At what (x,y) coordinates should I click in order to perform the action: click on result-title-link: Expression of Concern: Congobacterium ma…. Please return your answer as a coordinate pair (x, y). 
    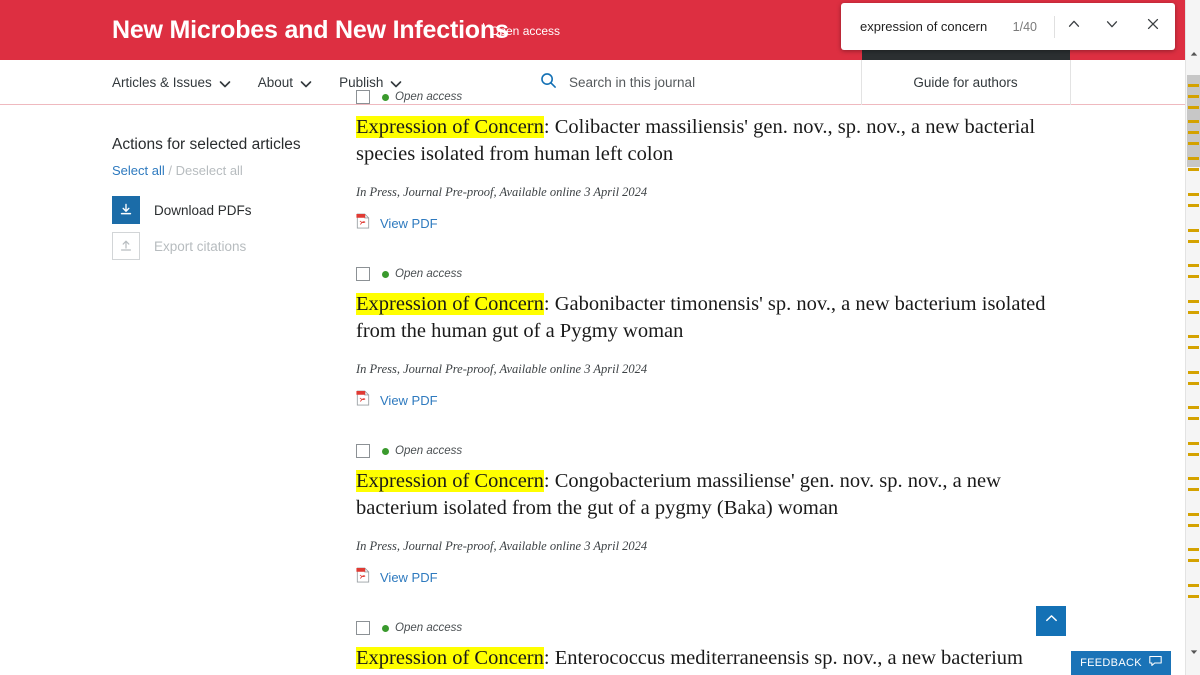
    Looking at the image, I should click on (678, 494).